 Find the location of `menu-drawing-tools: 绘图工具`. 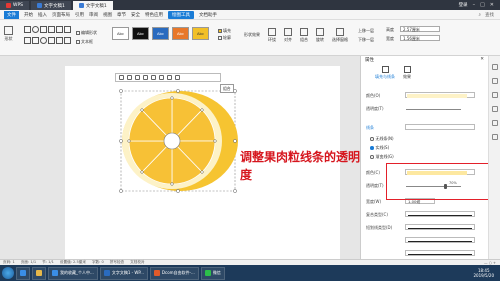

menu-drawing-tools: 绘图工具 is located at coordinates (181, 14).